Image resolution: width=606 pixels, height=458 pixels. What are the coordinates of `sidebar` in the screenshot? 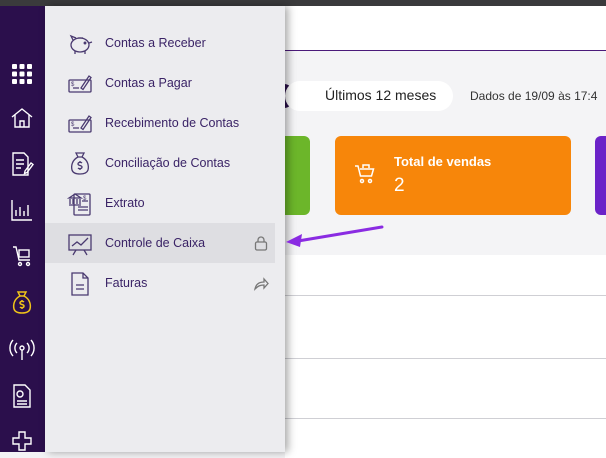 It's located at (22, 229).